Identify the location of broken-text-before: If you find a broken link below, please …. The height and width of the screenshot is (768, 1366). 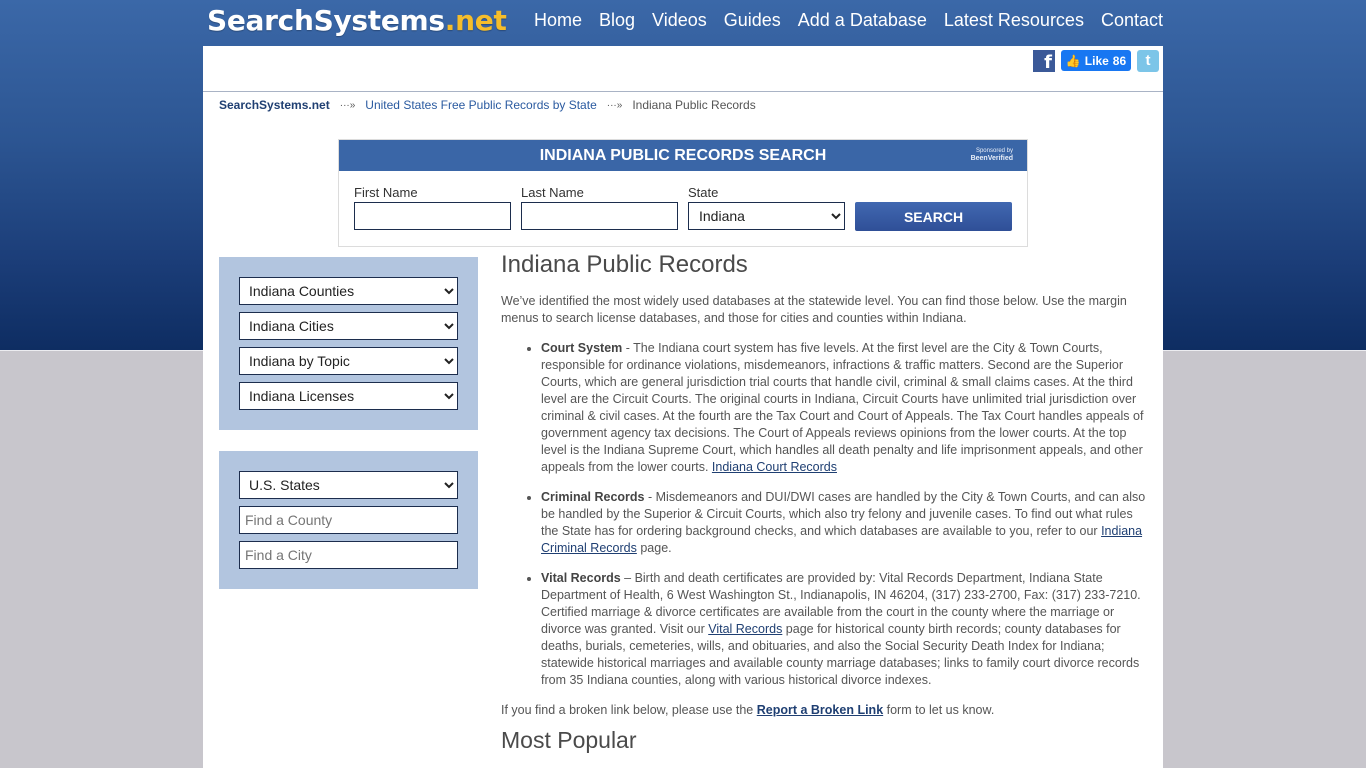
(629, 710).